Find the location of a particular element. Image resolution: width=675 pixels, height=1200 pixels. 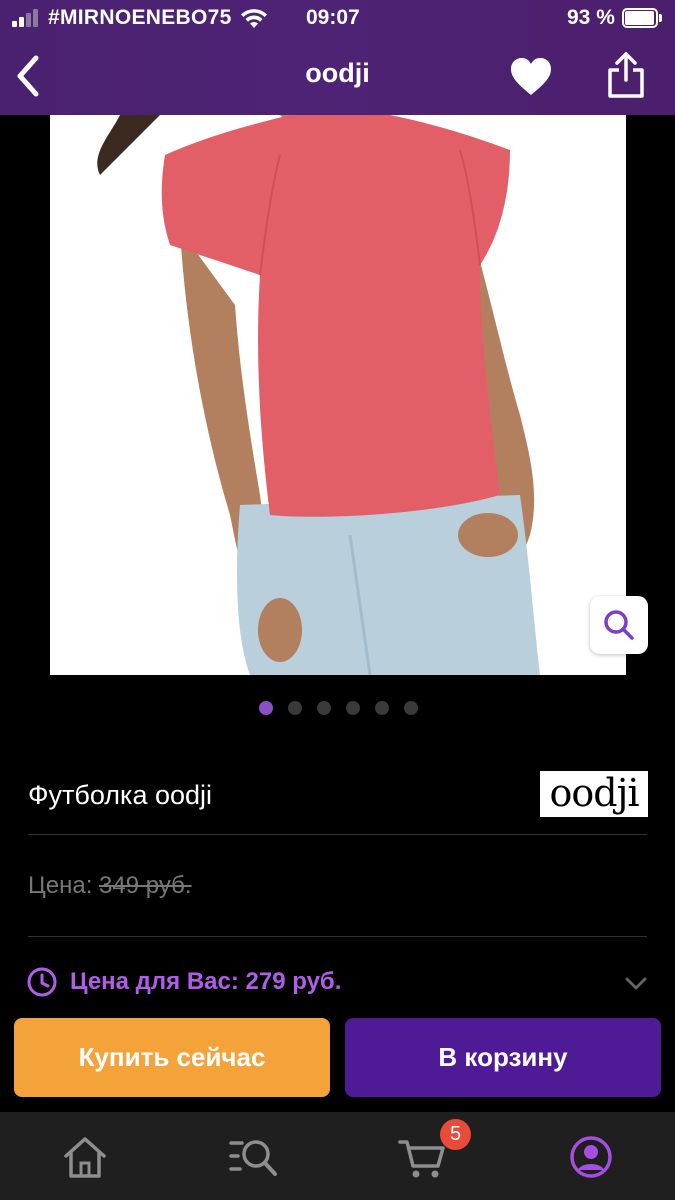

your-price: Цена для Вас: 279 руб. is located at coordinates (206, 981).